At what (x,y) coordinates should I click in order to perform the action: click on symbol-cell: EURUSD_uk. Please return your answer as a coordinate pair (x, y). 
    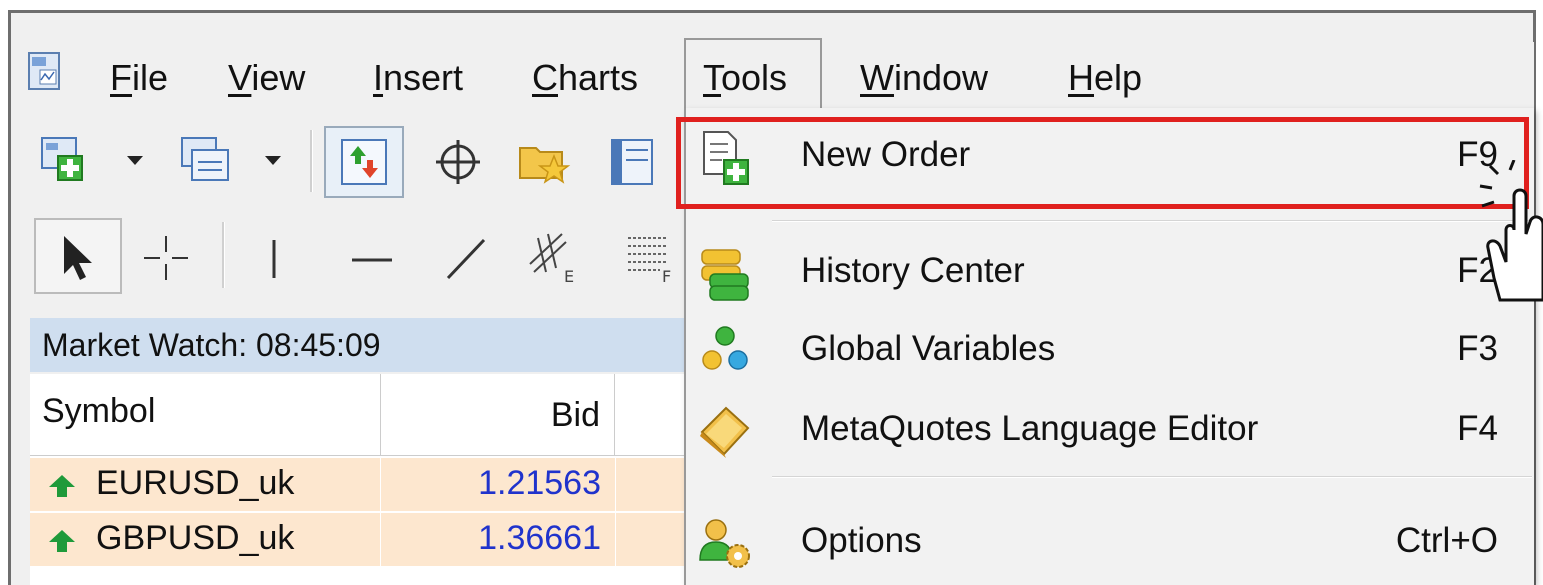
    Looking at the image, I should click on (195, 483).